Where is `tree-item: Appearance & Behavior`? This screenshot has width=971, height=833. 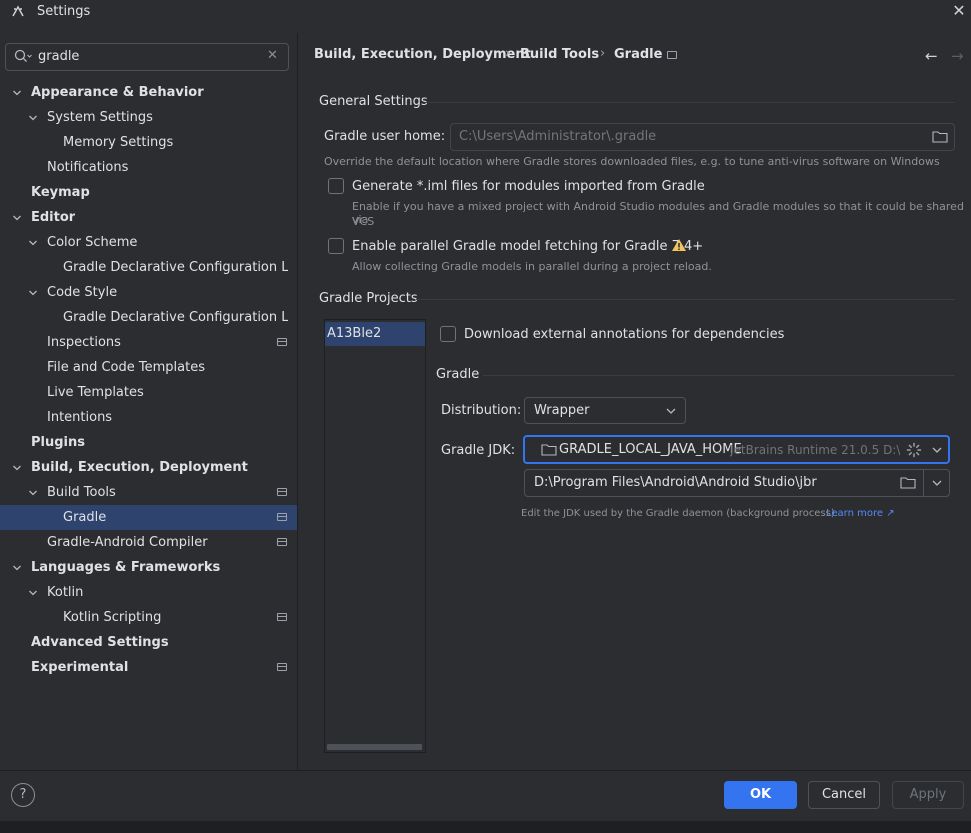 tree-item: Appearance & Behavior is located at coordinates (148, 92).